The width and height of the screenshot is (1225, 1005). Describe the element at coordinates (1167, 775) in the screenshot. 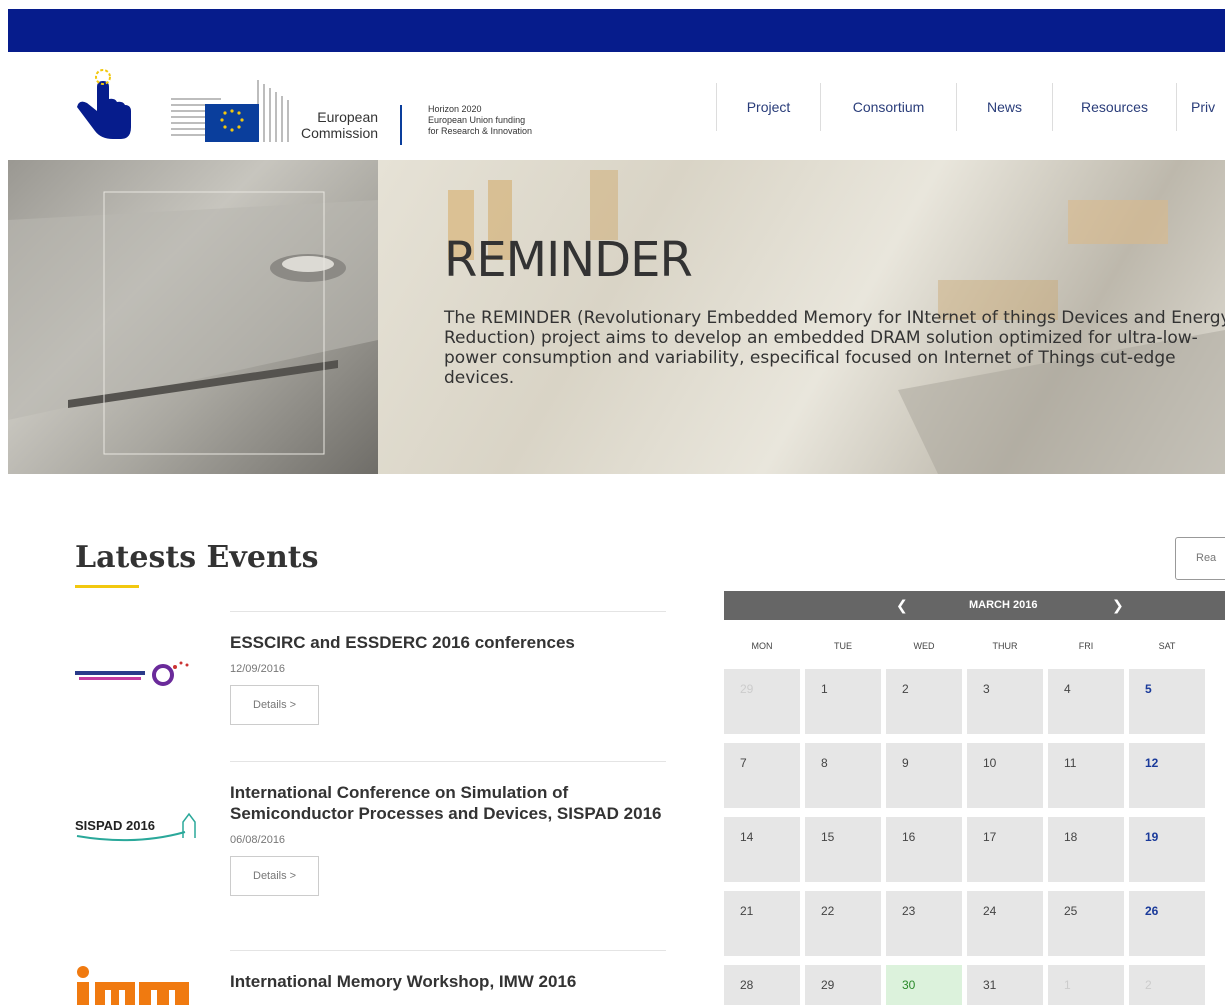

I see `calendar-day: 12` at that location.